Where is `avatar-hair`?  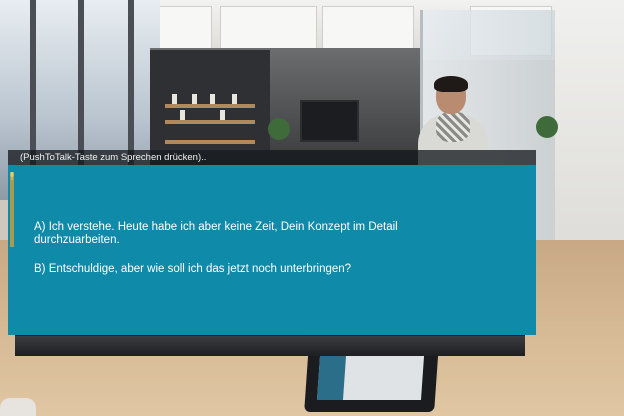 avatar-hair is located at coordinates (451, 84).